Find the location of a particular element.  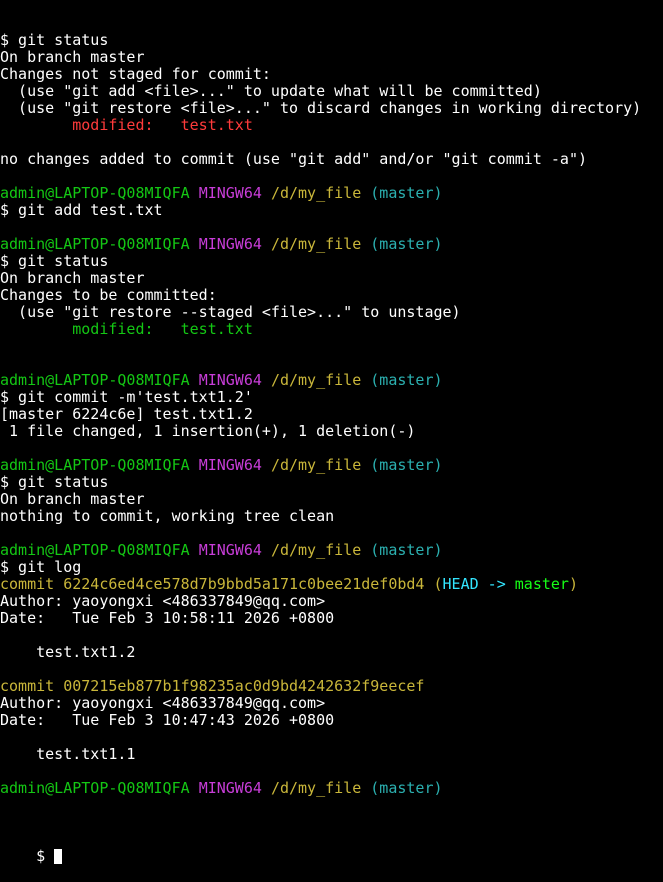

text-cursor is located at coordinates (58, 856).